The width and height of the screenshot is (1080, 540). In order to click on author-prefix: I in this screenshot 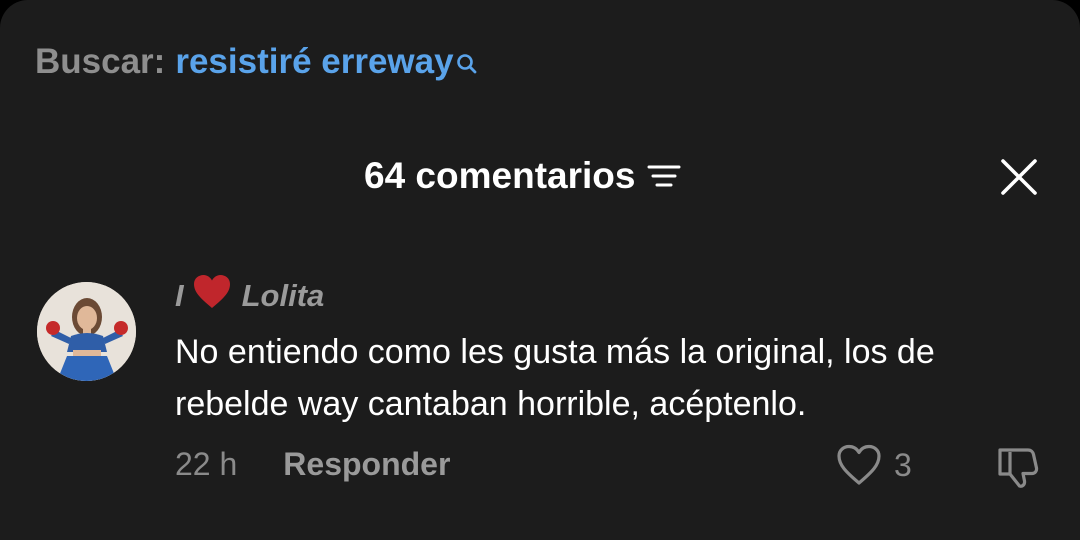, I will do `click(179, 295)`.